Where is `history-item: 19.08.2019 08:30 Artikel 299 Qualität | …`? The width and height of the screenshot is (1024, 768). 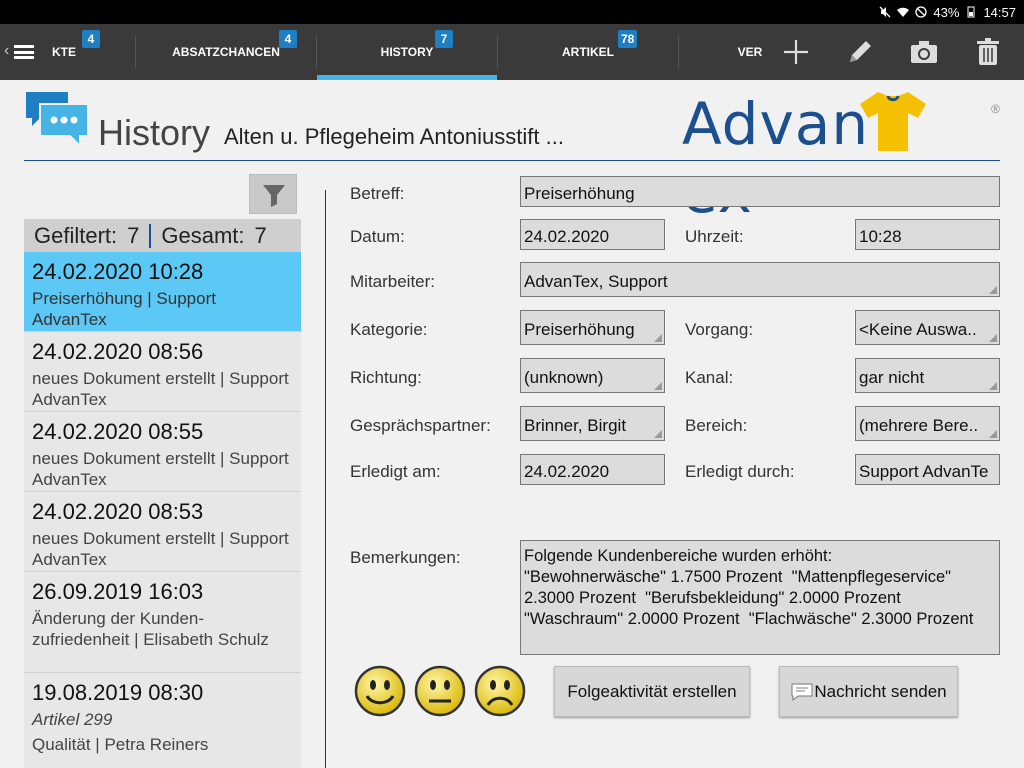 history-item: 19.08.2019 08:30 Artikel 299 Qualität | … is located at coordinates (162, 720).